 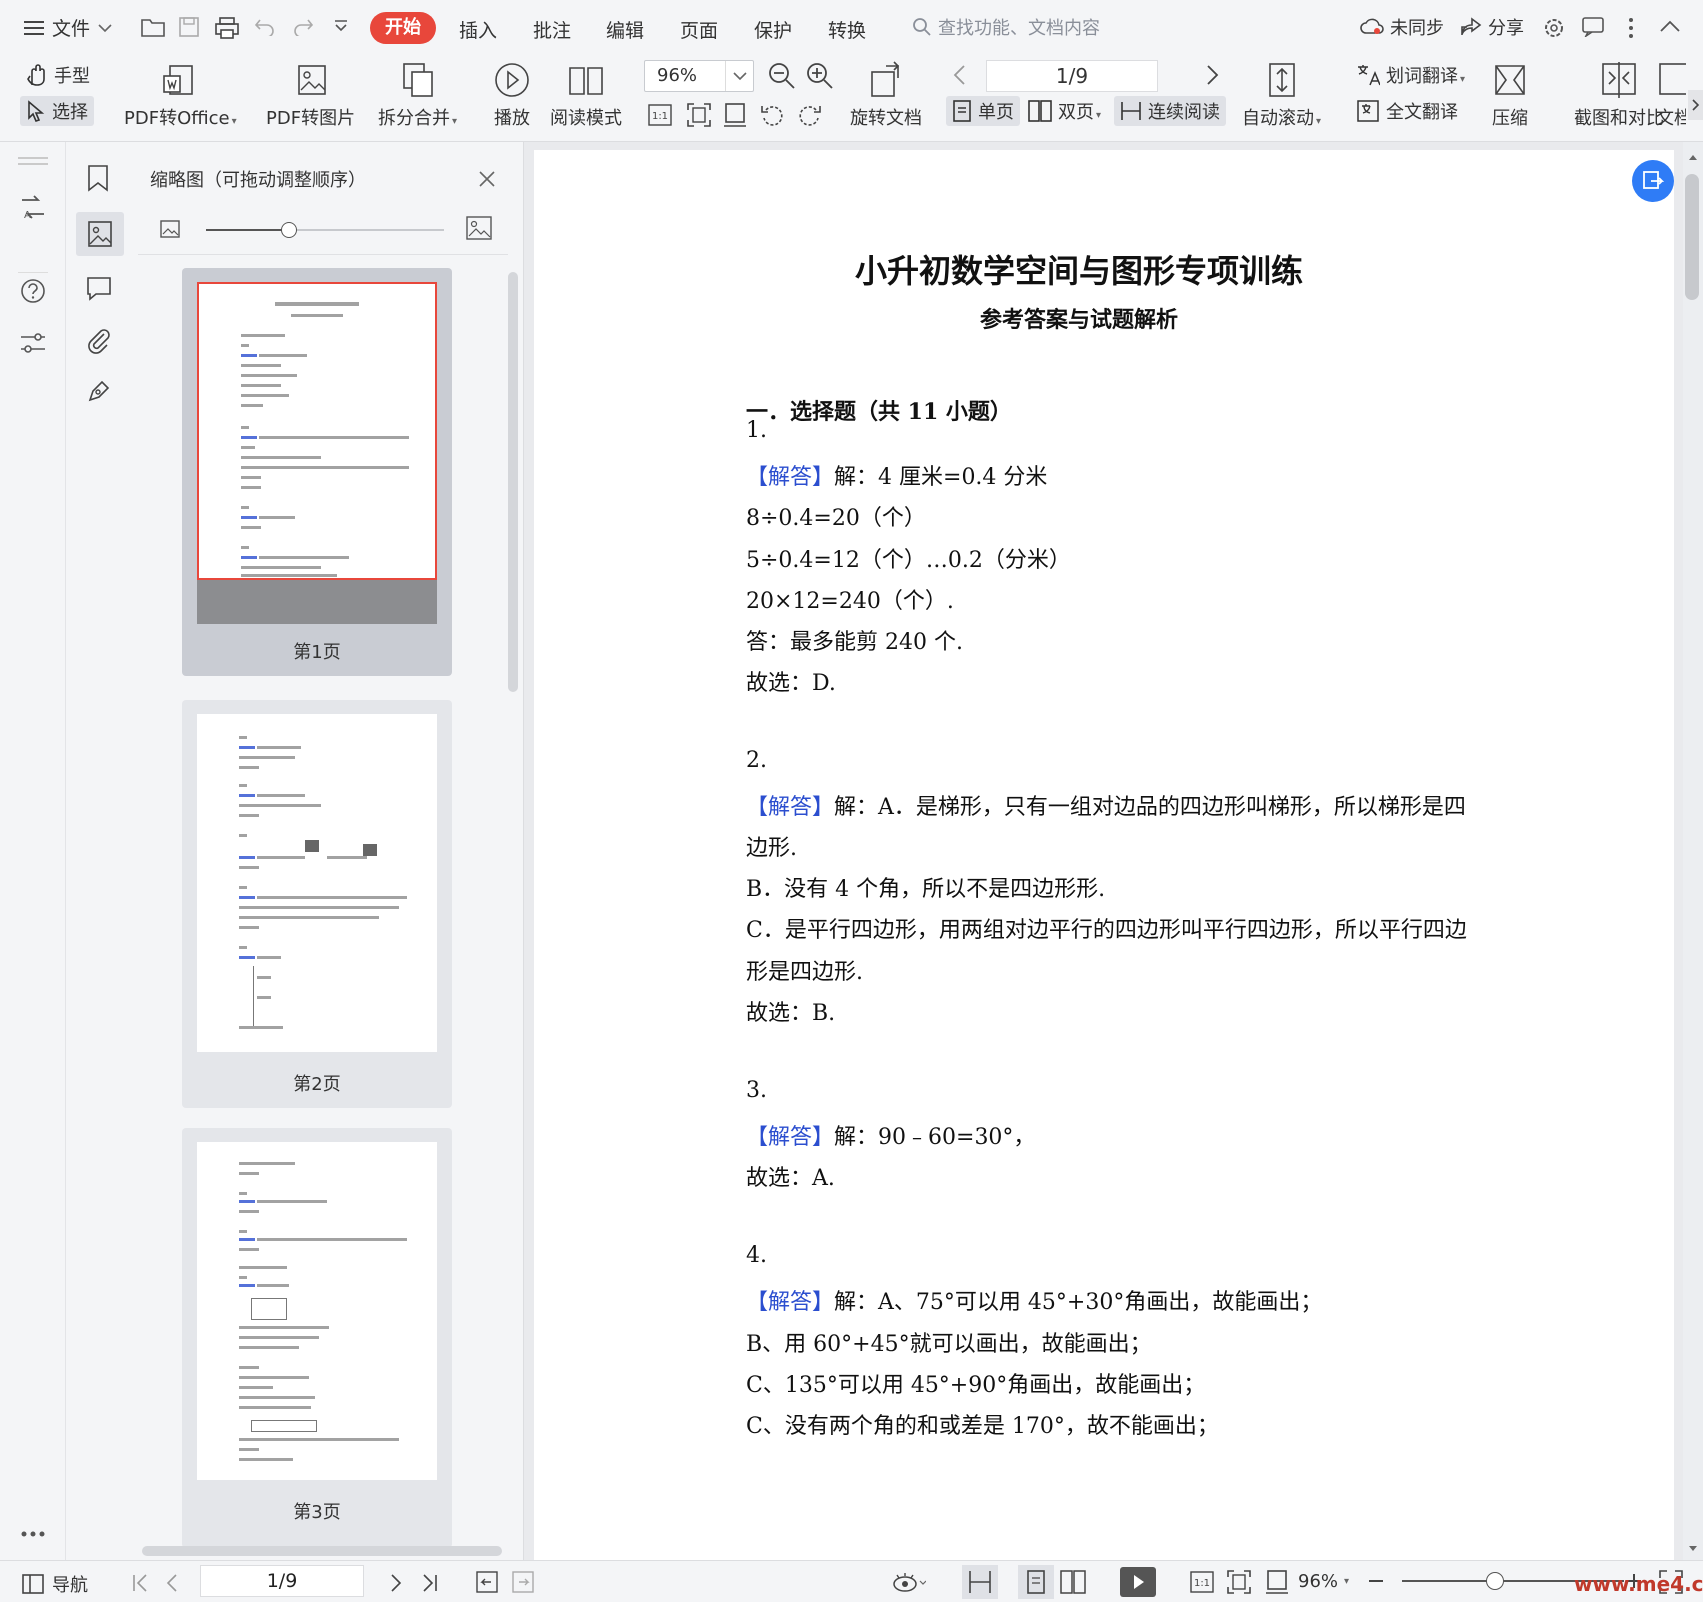 I want to click on doc-tool-button: 文档, so click(x=1671, y=95).